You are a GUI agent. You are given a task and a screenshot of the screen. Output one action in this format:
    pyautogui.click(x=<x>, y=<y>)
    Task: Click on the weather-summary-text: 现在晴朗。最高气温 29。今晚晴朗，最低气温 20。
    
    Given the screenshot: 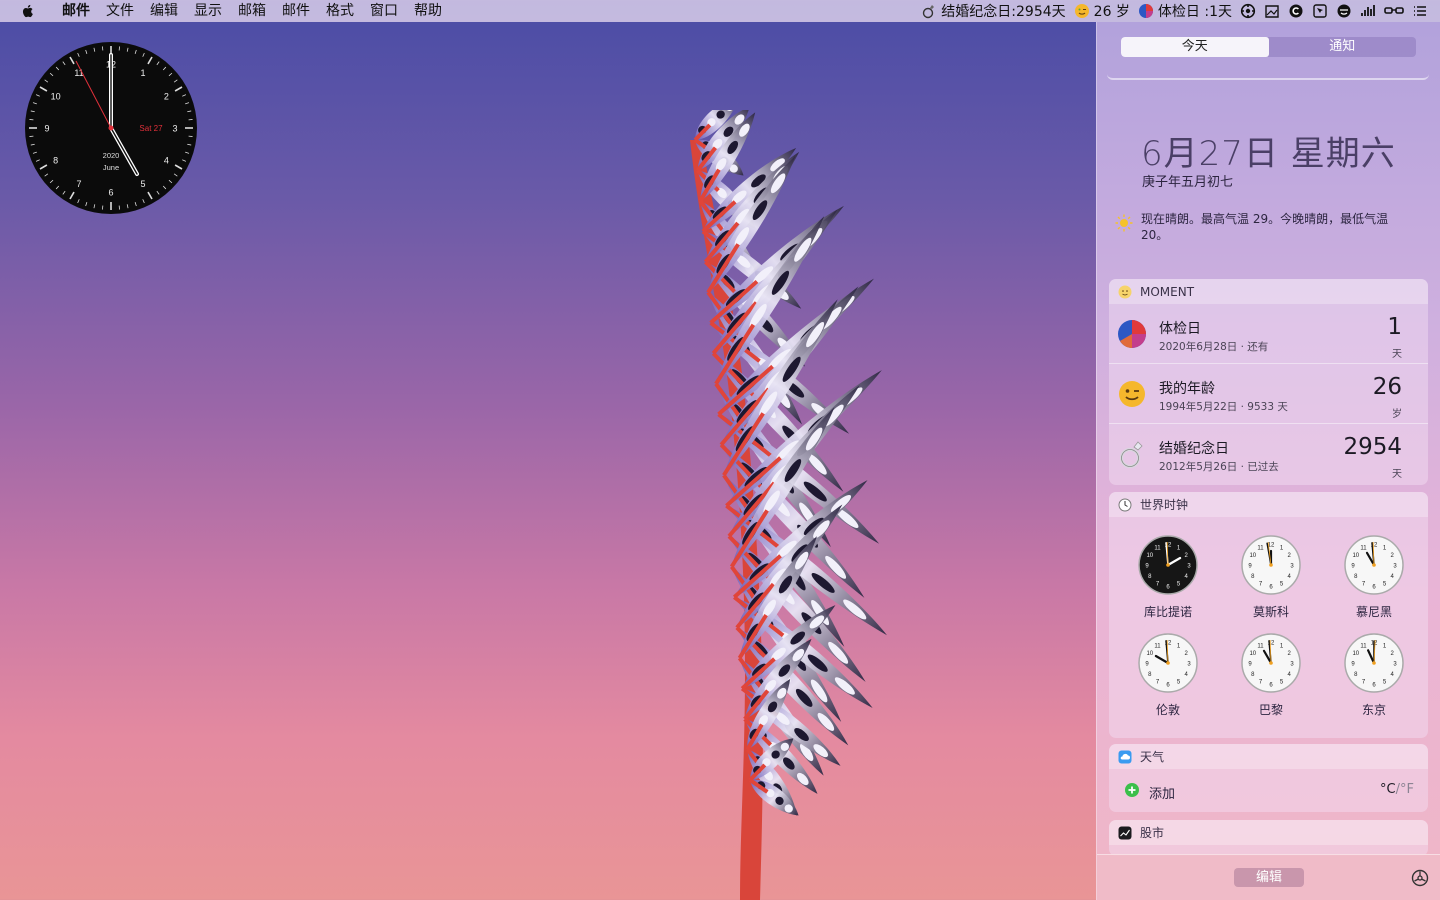 What is the action you would take?
    pyautogui.click(x=1265, y=227)
    